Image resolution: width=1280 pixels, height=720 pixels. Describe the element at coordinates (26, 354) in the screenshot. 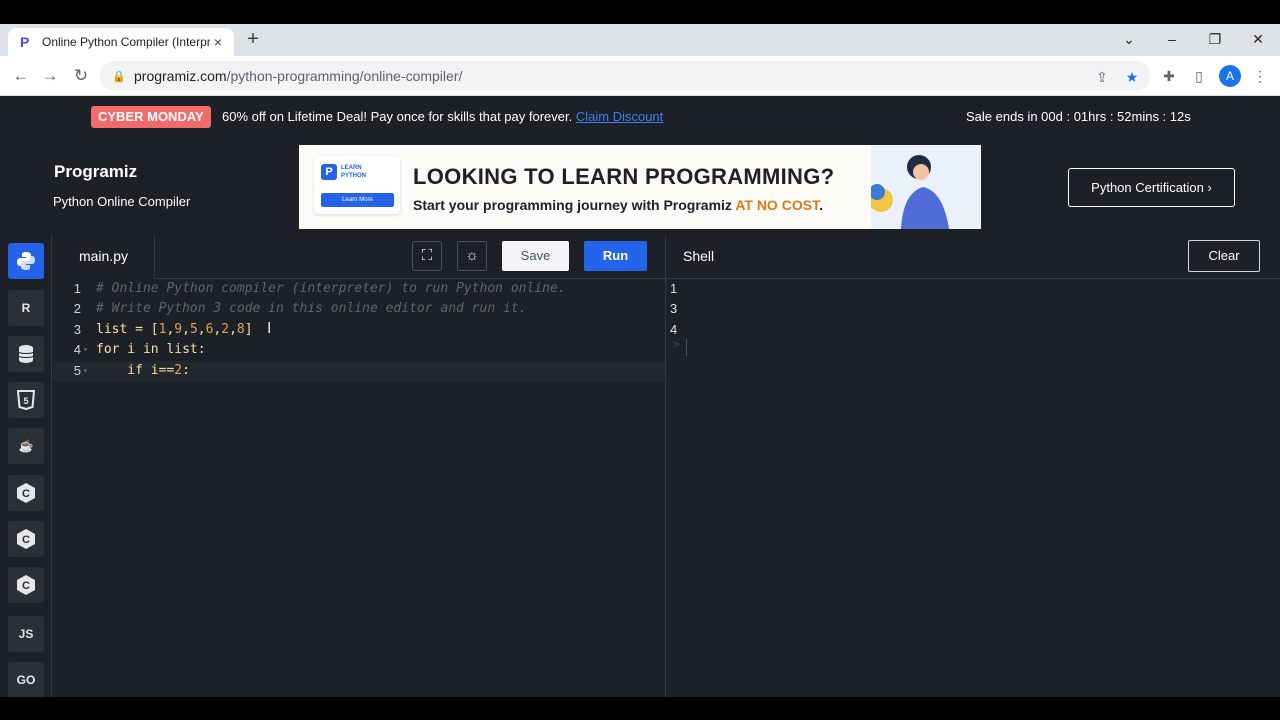

I see `sql-database-icon` at that location.